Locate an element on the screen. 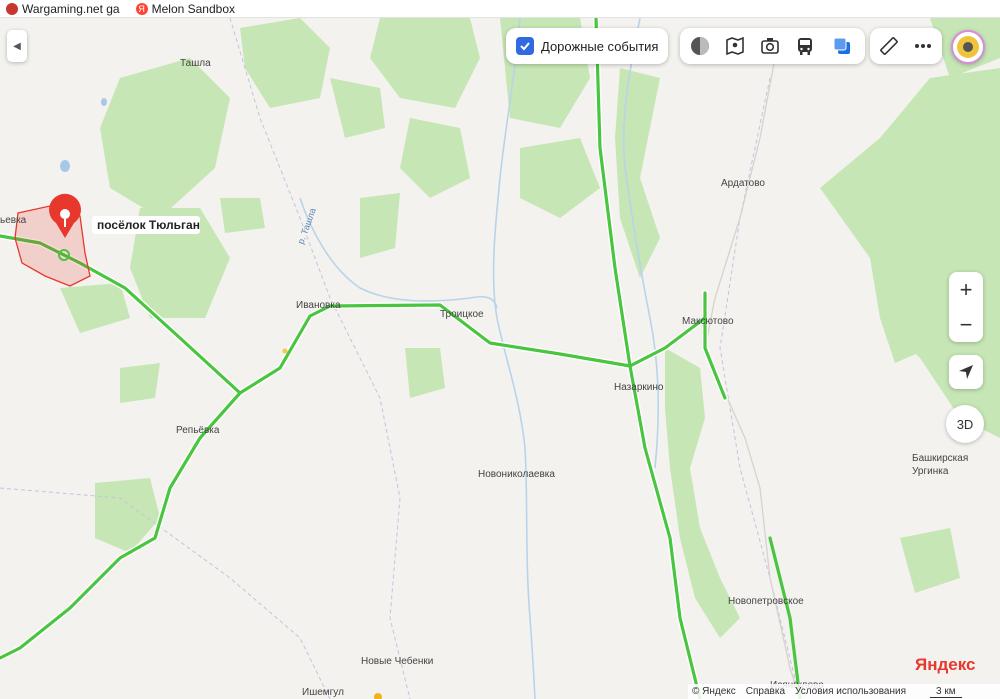 The height and width of the screenshot is (699, 1000). yandex-y-icon: Я is located at coordinates (141, 8).